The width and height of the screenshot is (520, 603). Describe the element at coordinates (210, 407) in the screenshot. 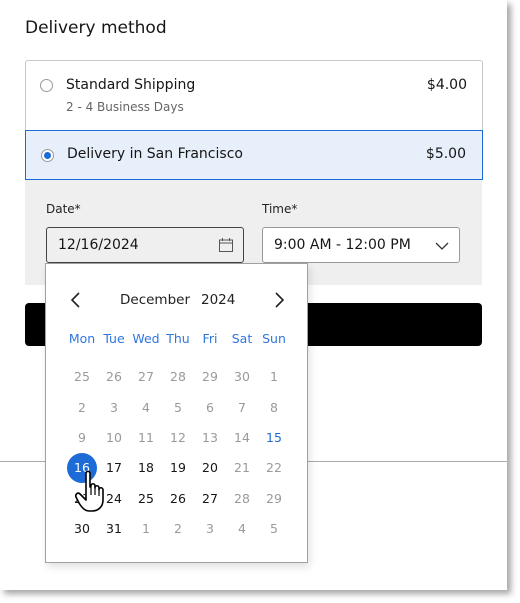

I see `calendar-day: 6` at that location.